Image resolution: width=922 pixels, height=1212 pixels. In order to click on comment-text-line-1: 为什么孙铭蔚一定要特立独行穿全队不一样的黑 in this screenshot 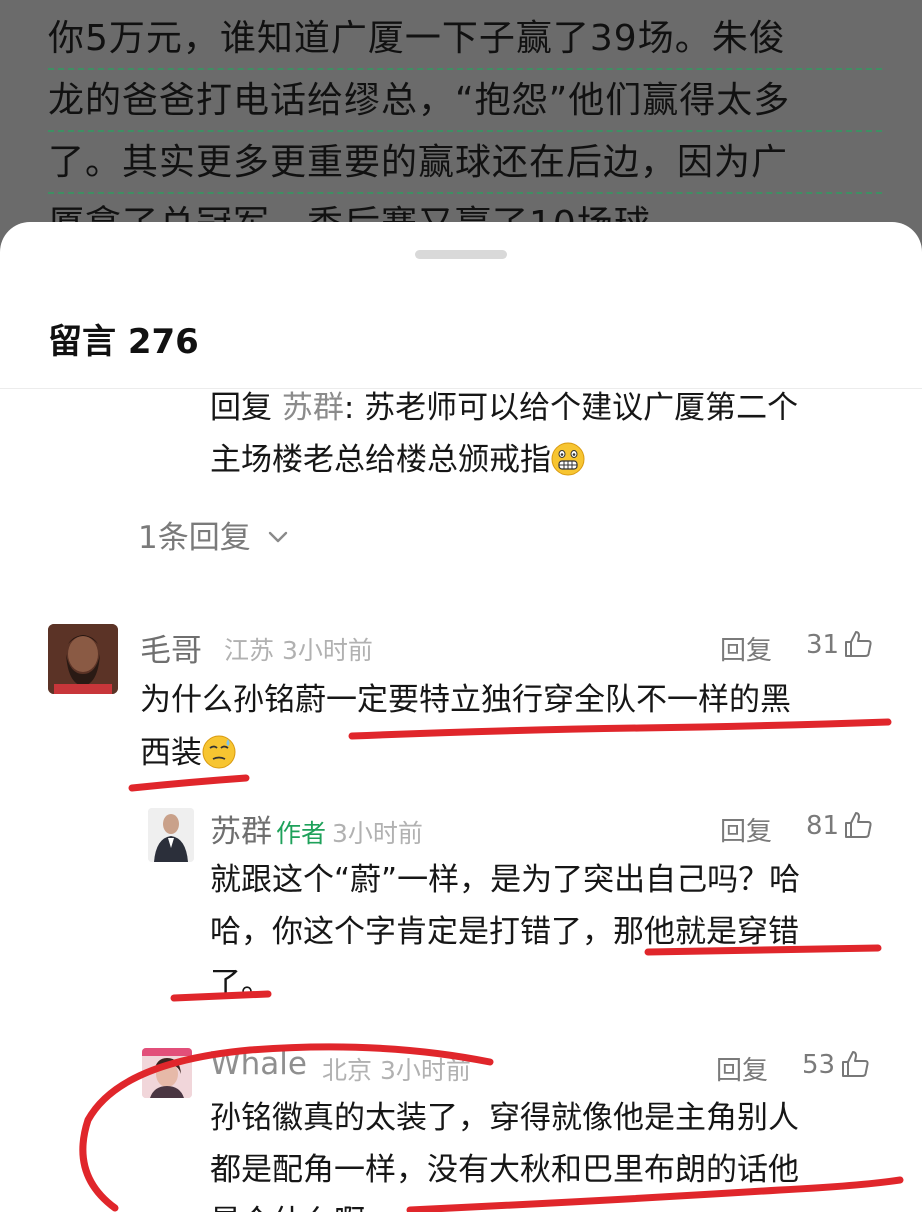, I will do `click(465, 700)`.